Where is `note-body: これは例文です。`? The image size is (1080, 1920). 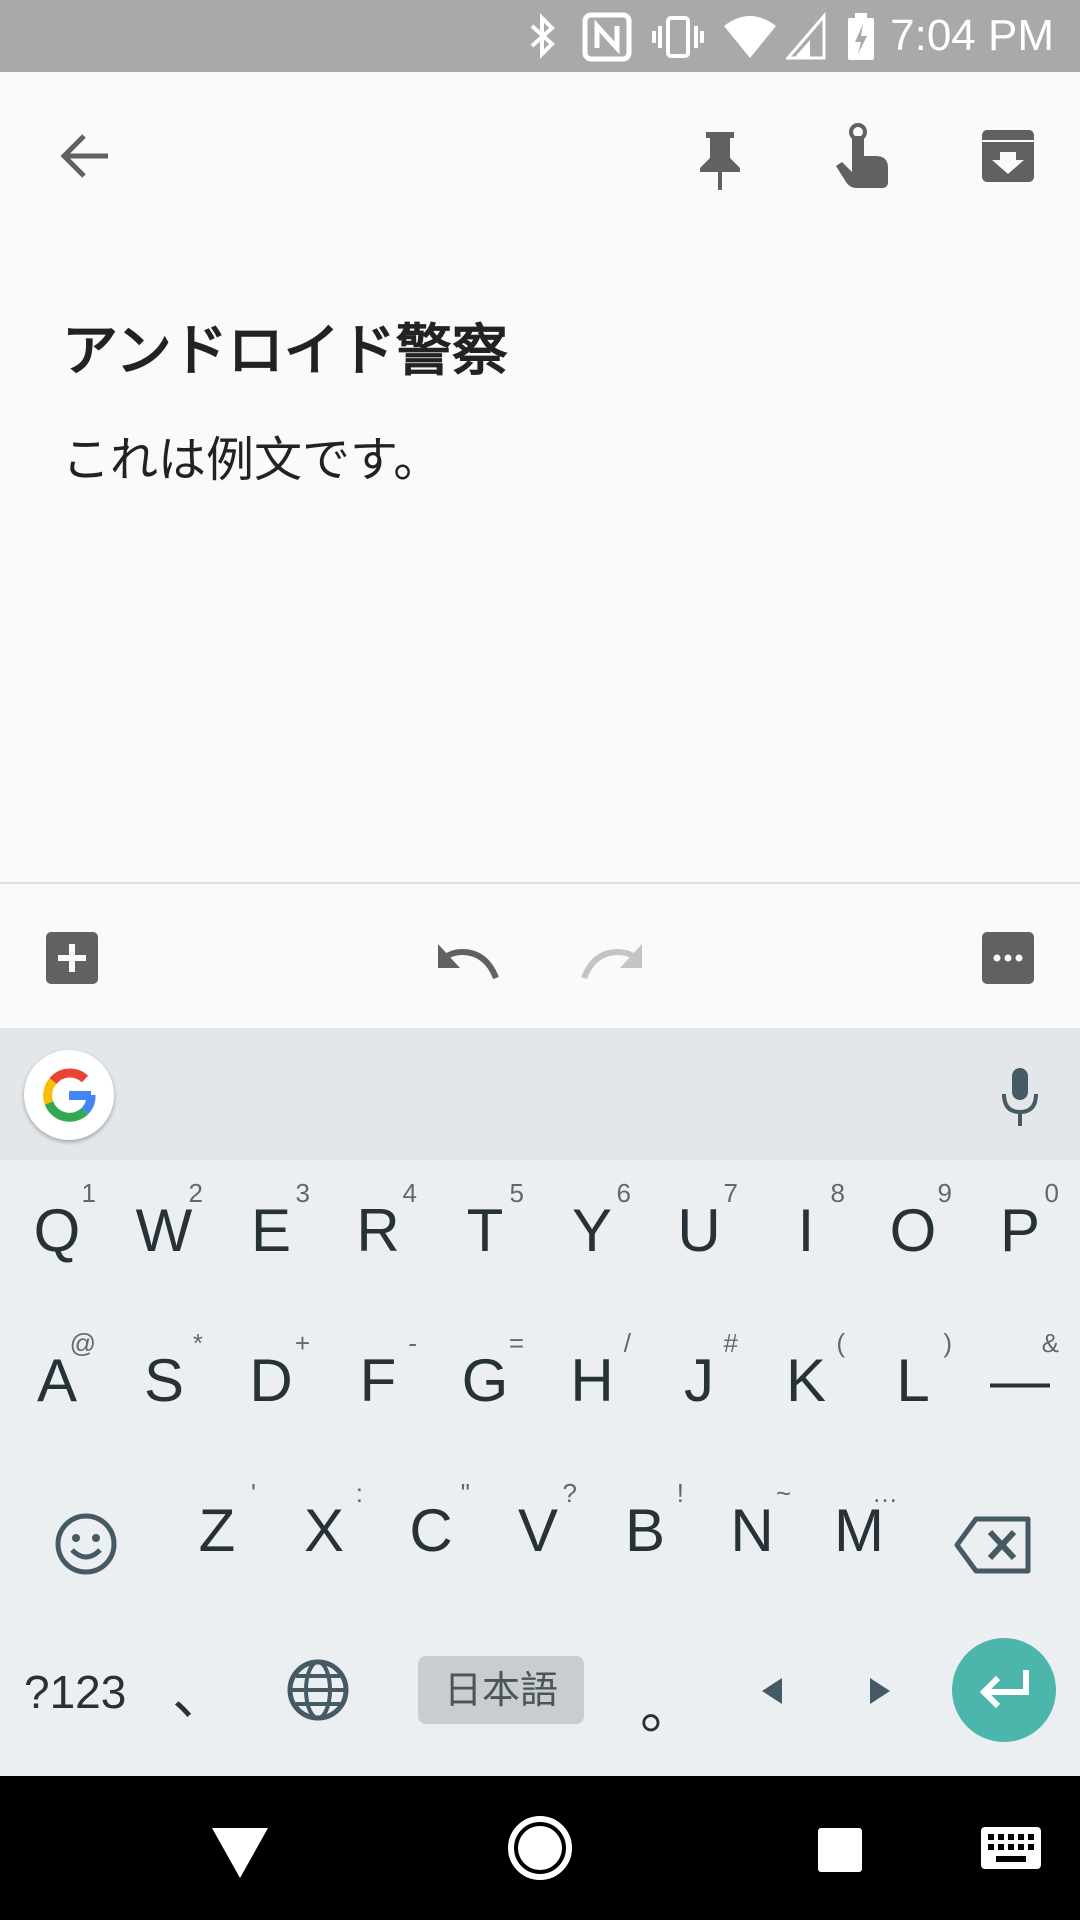 note-body: これは例文です。 is located at coordinates (251, 460).